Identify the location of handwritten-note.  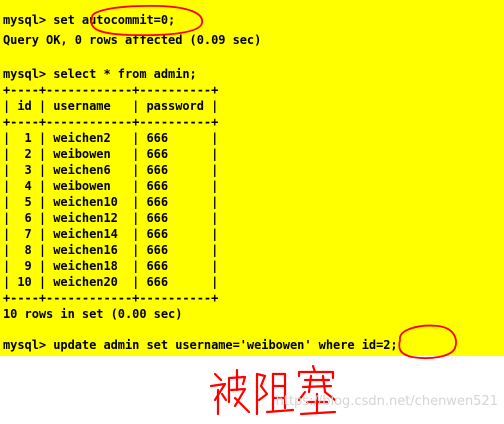
(275, 392).